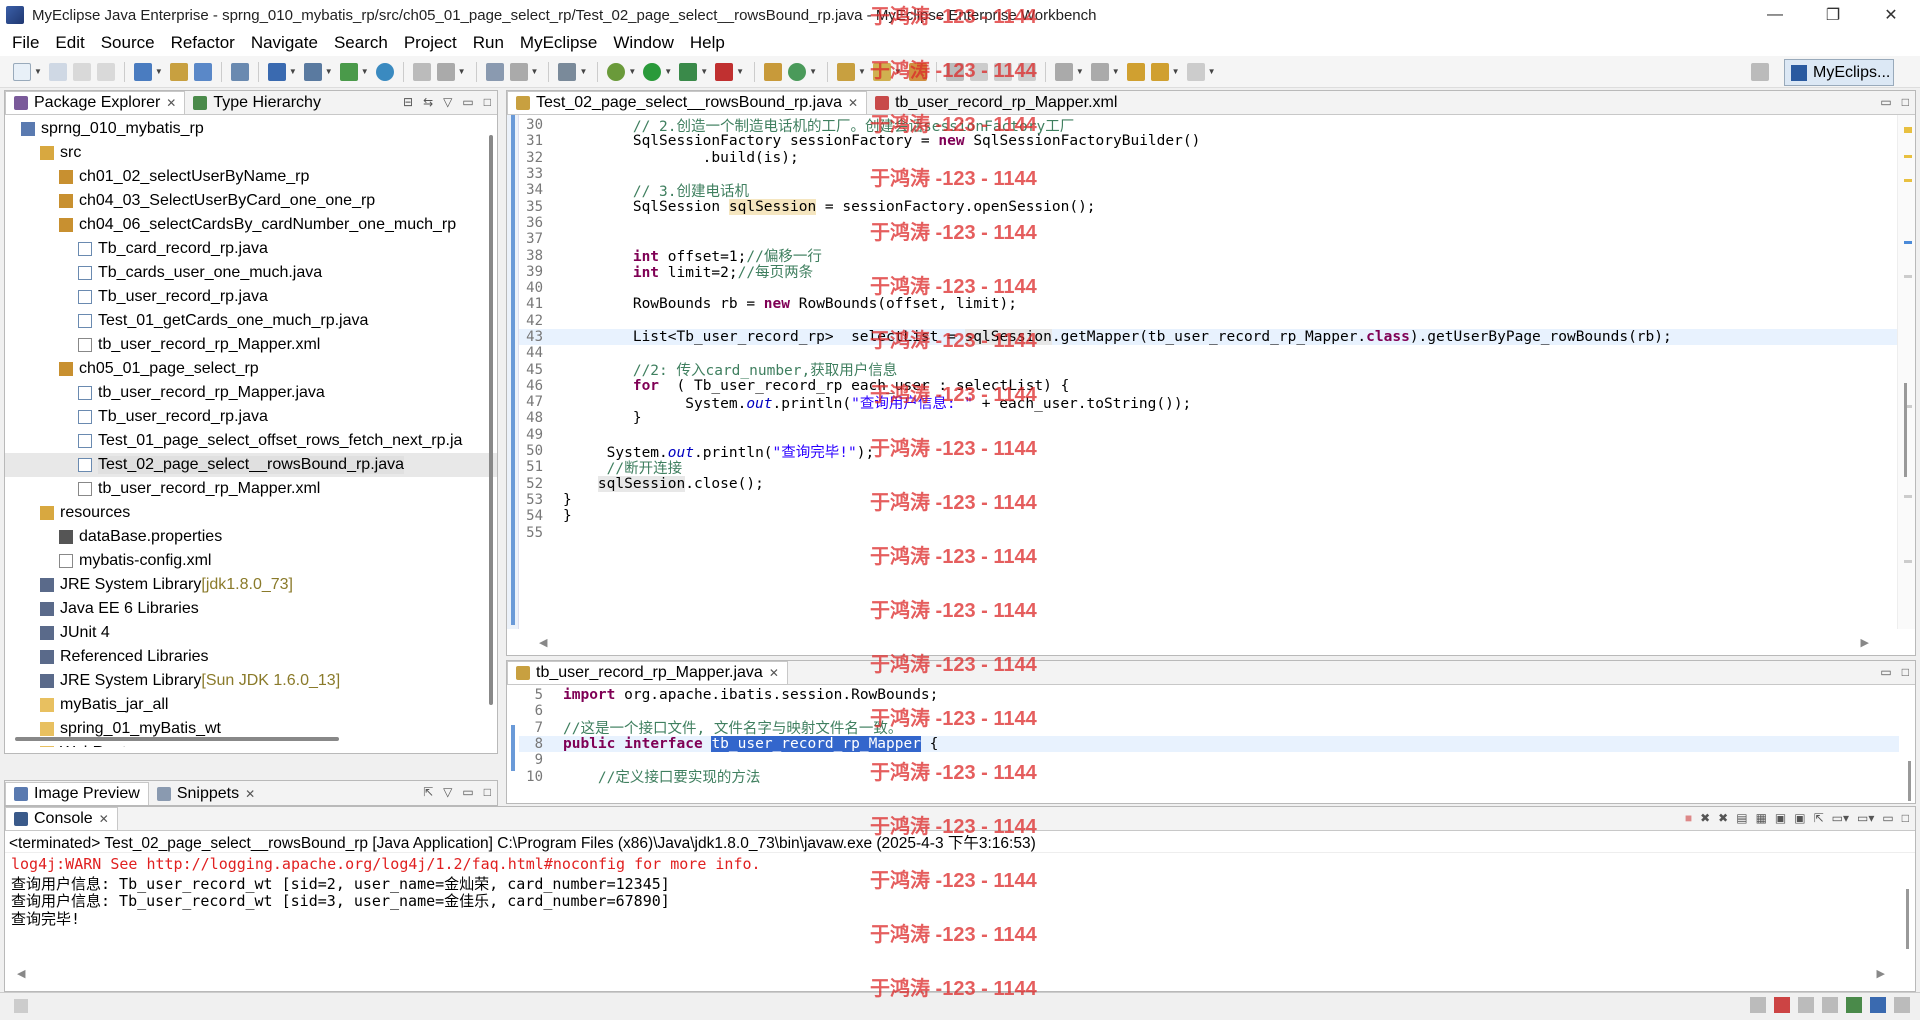  I want to click on code-line: 39 int limit=2;//每页两条, so click(1209, 273).